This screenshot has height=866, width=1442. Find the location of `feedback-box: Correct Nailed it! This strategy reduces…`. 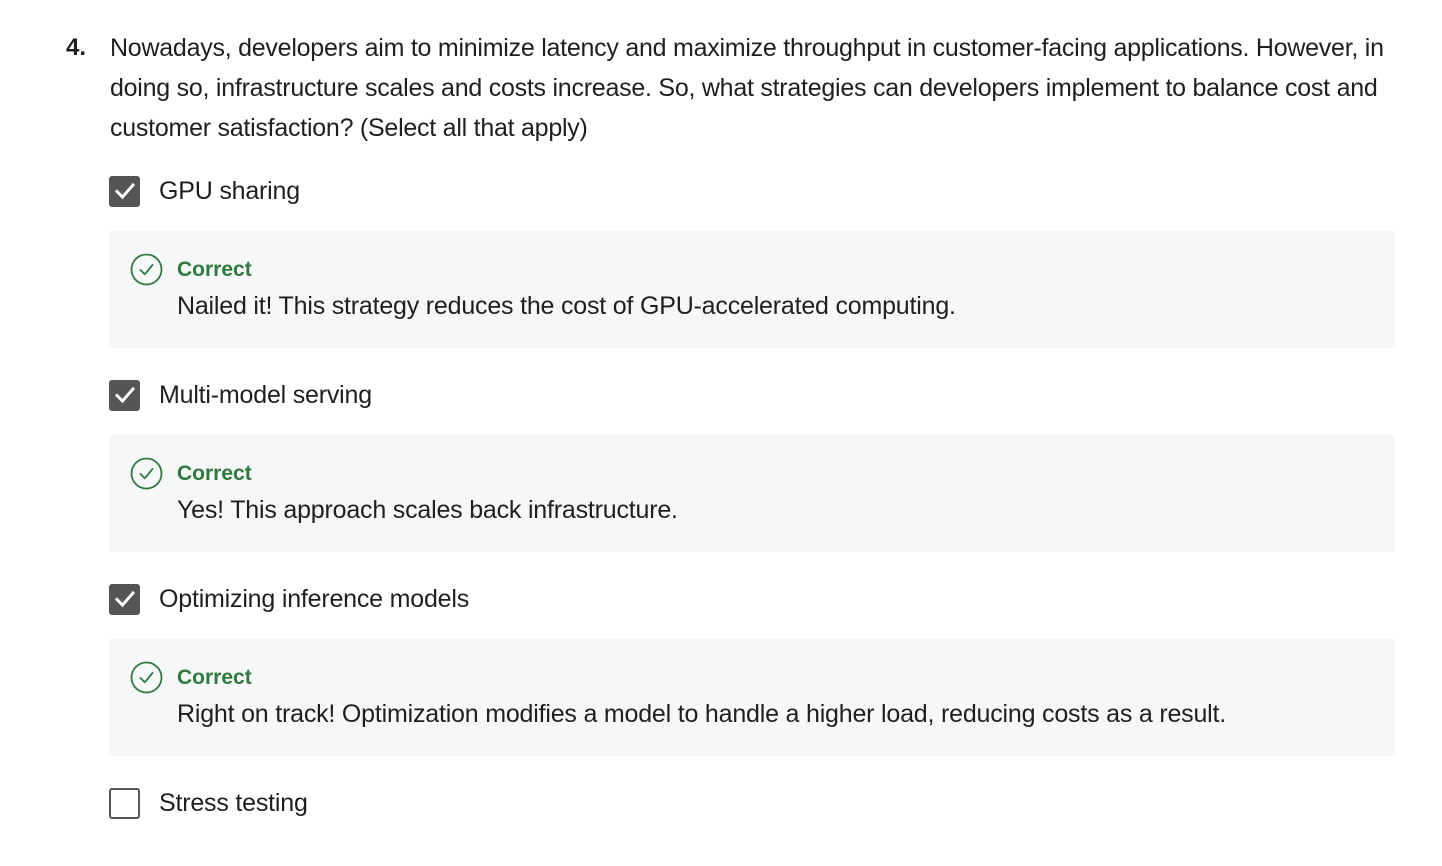

feedback-box: Correct Nailed it! This strategy reduces… is located at coordinates (752, 289).